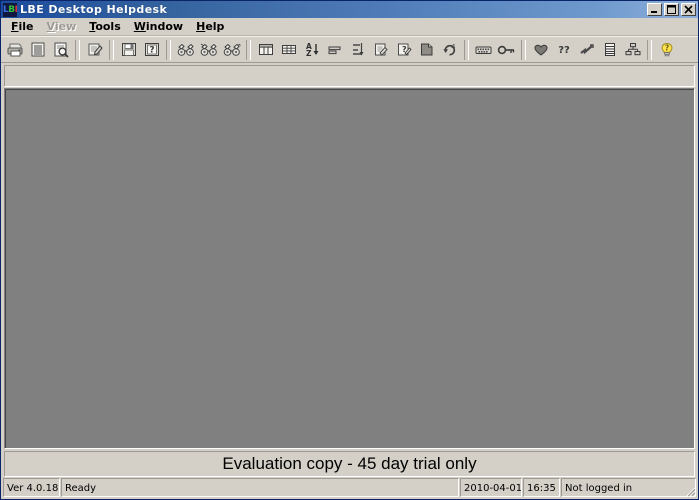 This screenshot has width=699, height=500. Describe the element at coordinates (23, 27) in the screenshot. I see `menu-file: File` at that location.